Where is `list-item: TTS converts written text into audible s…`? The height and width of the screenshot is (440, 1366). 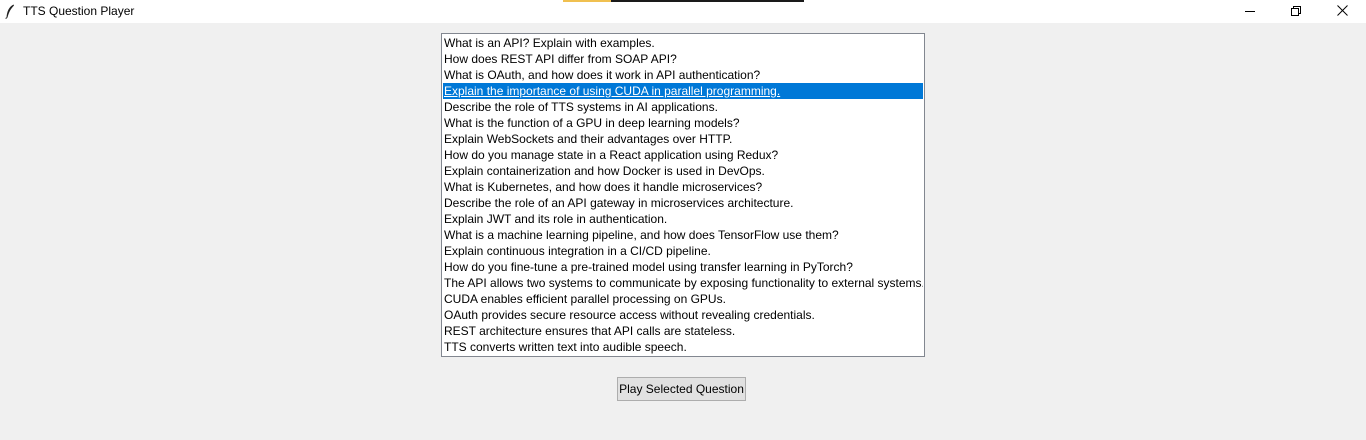 list-item: TTS converts written text into audible s… is located at coordinates (683, 347).